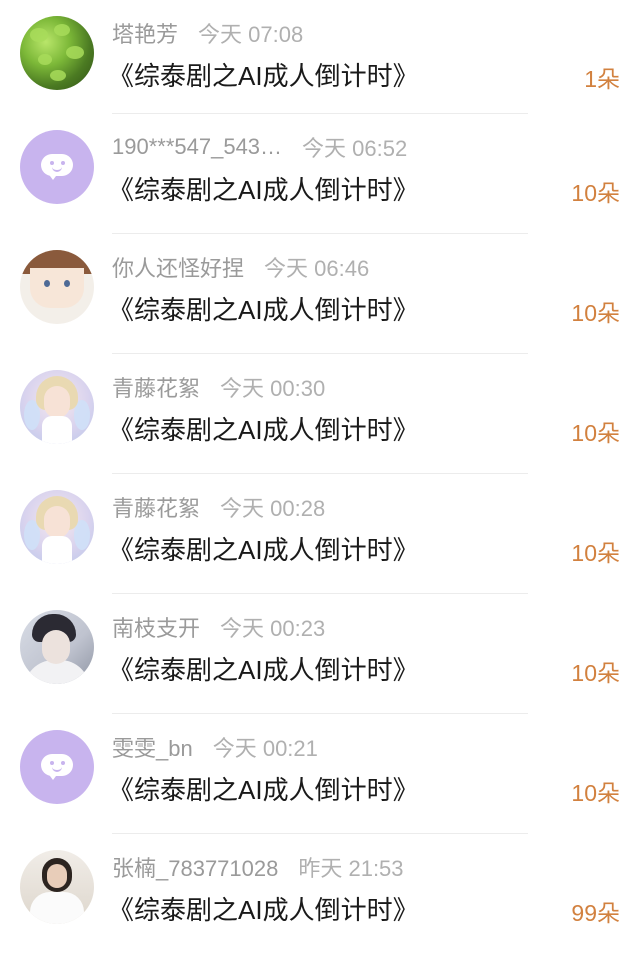 The image size is (640, 961). What do you see at coordinates (218, 507) in the screenshot?
I see `name-line: 青藤花絮 今天 00:28` at bounding box center [218, 507].